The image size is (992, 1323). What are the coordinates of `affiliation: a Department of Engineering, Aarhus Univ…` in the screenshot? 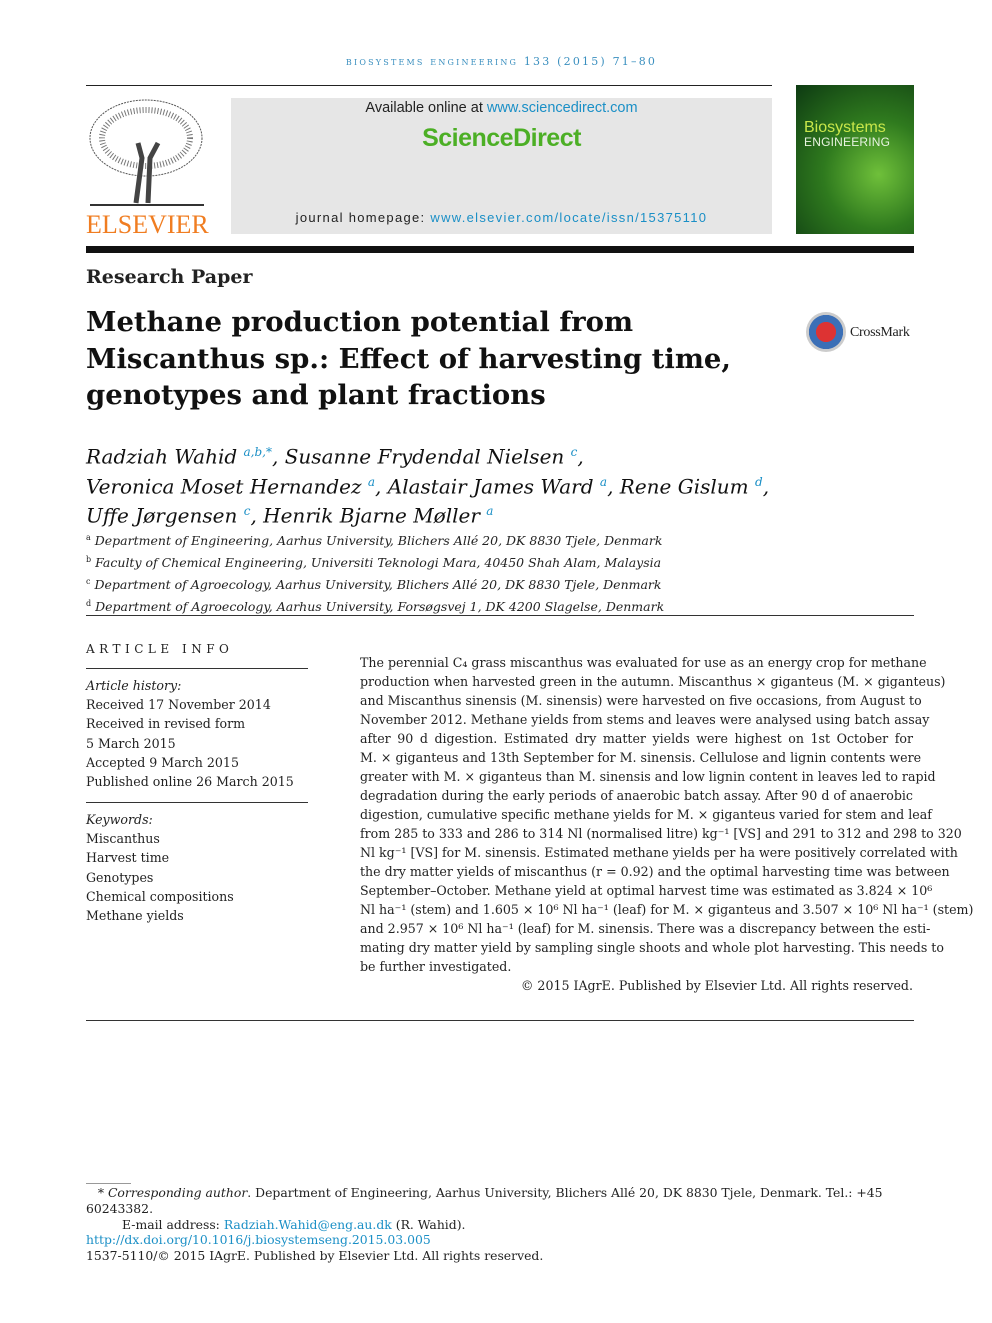 It's located at (375, 539).